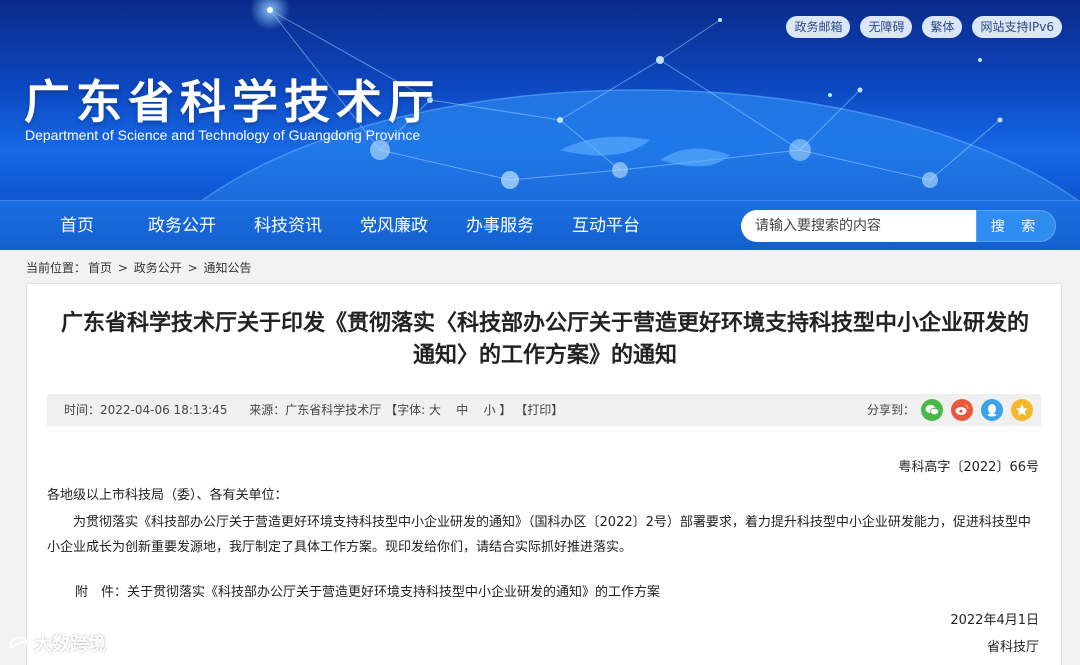  Describe the element at coordinates (1017, 27) in the screenshot. I see `ipv6-support-link: 网站支持IPv6` at that location.